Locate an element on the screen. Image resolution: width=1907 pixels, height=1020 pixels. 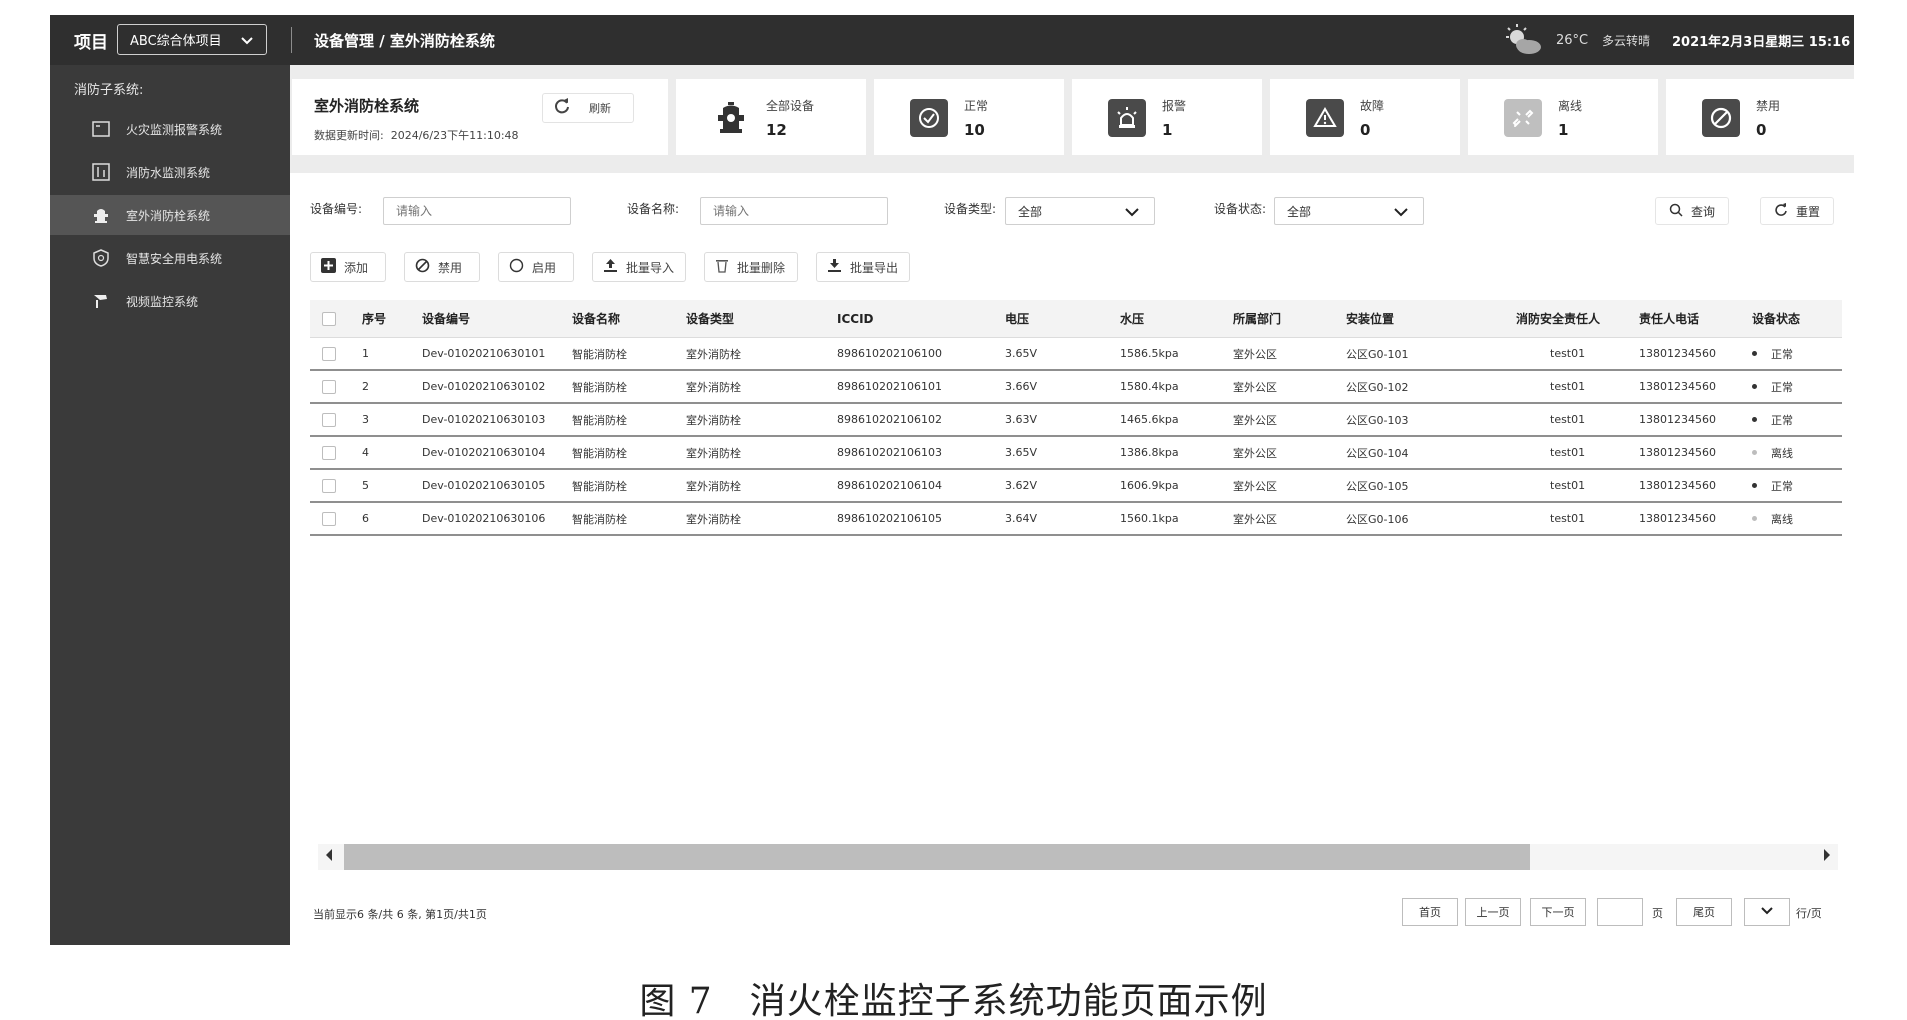
stat-value: 1 is located at coordinates (1167, 130).